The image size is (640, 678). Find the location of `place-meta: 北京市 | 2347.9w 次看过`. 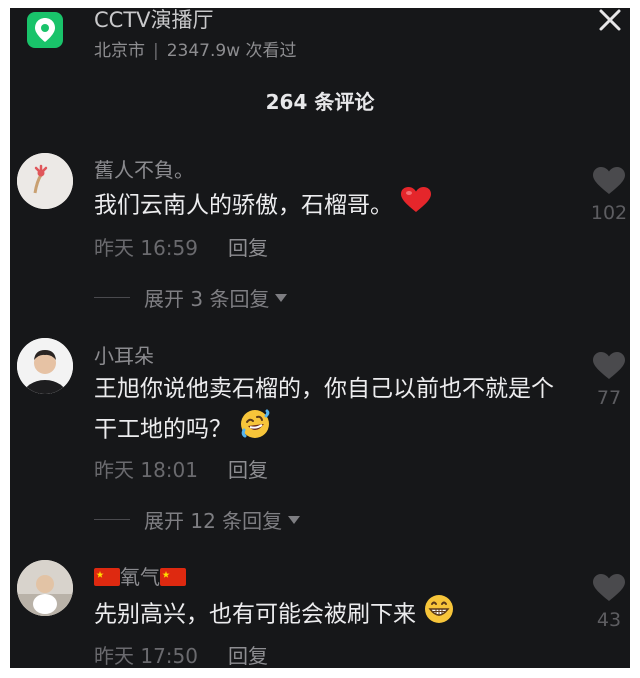

place-meta: 北京市 | 2347.9w 次看过 is located at coordinates (195, 48).